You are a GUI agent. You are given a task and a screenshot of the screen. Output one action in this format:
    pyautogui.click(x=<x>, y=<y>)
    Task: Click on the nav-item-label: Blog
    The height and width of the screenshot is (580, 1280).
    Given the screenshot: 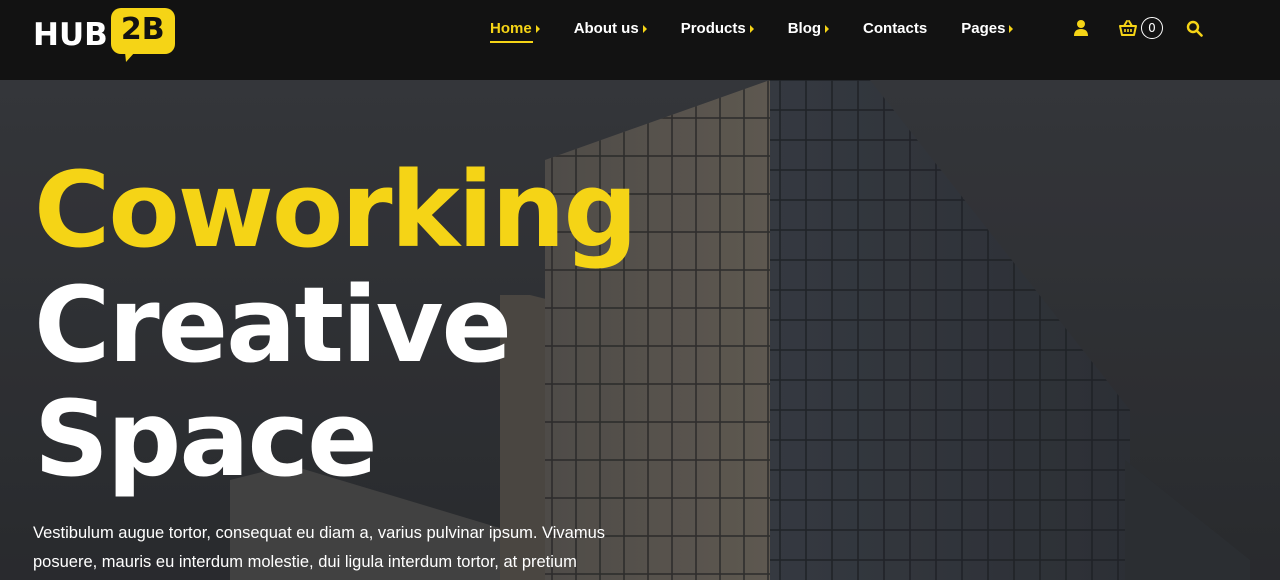 What is the action you would take?
    pyautogui.click(x=804, y=28)
    